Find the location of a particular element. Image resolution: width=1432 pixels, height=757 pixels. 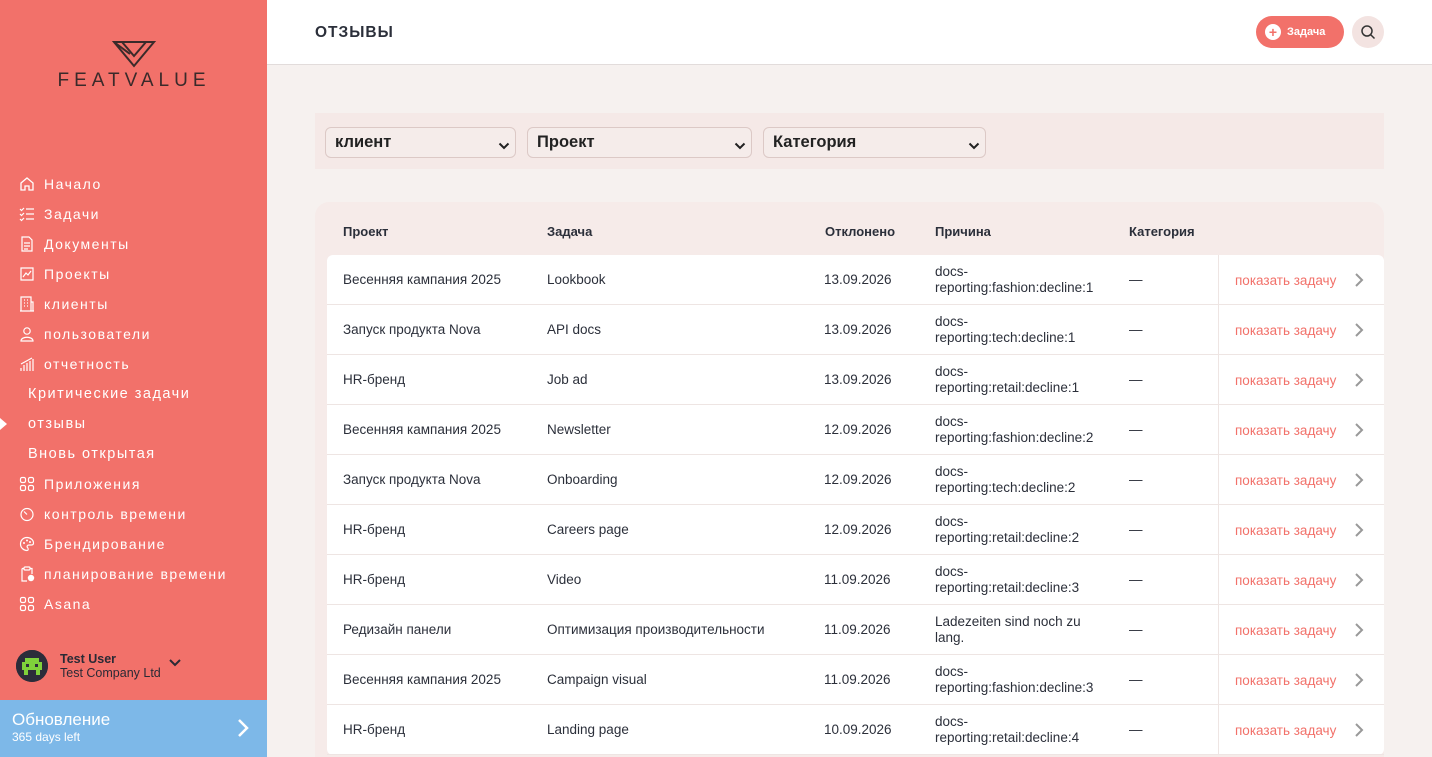

cell-declined: 13.09.2026 is located at coordinates (858, 279).